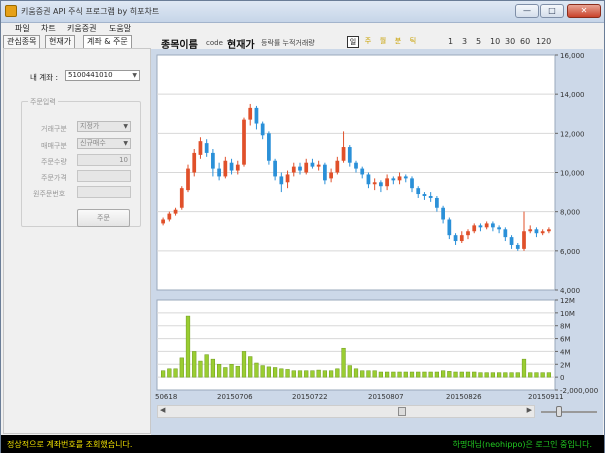 This screenshot has height=453, width=605. What do you see at coordinates (398, 42) in the screenshot?
I see `period-tab-minute: 분` at bounding box center [398, 42].